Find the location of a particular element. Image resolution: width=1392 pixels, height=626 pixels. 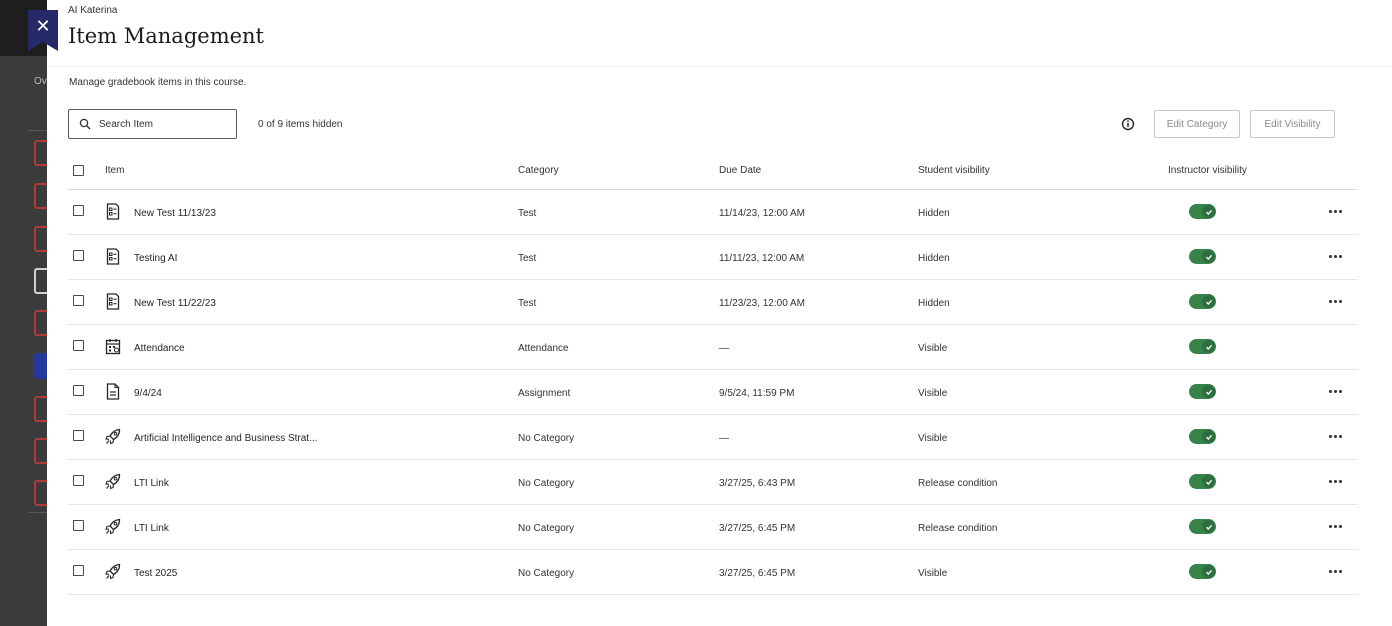

hidden-items-count: 0 of 9 items hidden is located at coordinates (300, 124).